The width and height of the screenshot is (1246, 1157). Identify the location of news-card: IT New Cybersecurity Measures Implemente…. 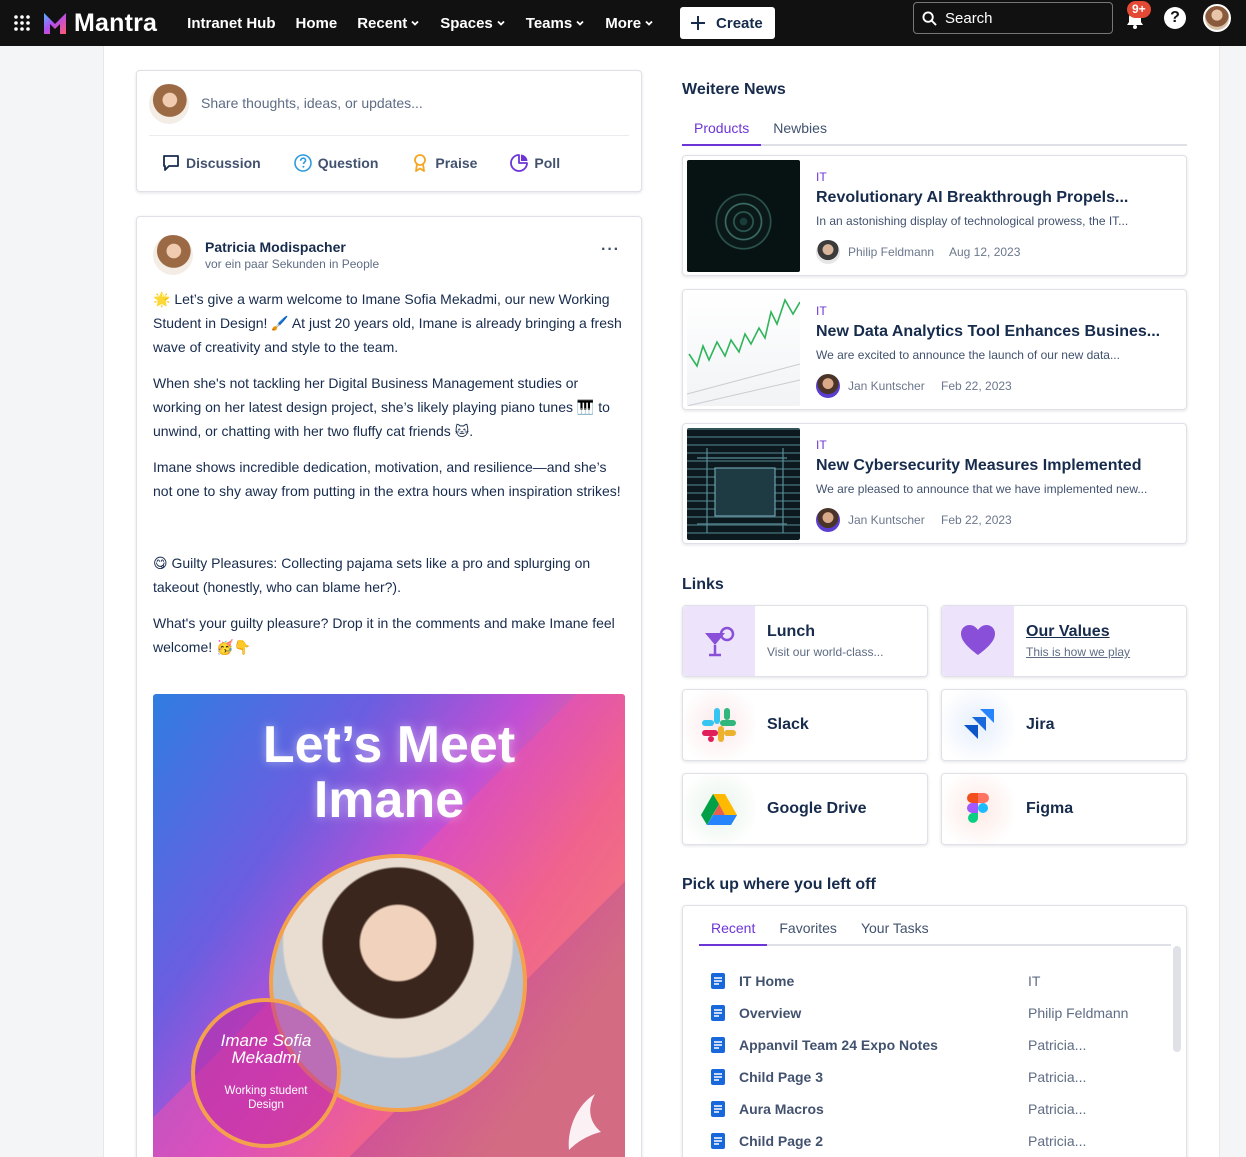
(934, 483).